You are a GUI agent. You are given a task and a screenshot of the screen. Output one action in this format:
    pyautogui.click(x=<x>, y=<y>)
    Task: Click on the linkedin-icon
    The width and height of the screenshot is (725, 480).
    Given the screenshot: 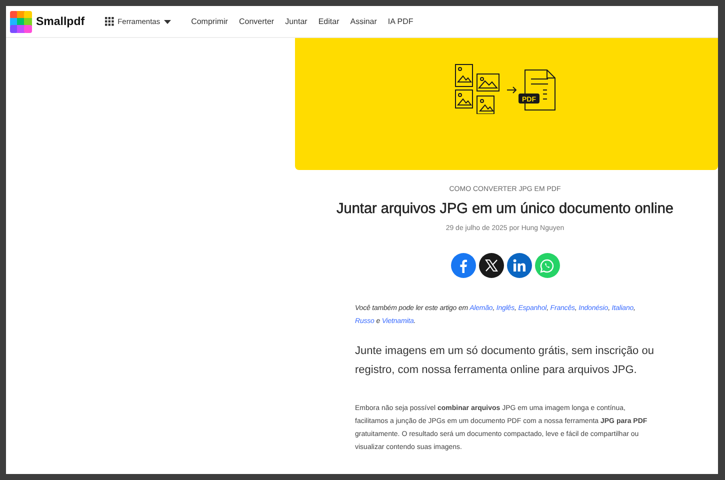 What is the action you would take?
    pyautogui.click(x=519, y=265)
    